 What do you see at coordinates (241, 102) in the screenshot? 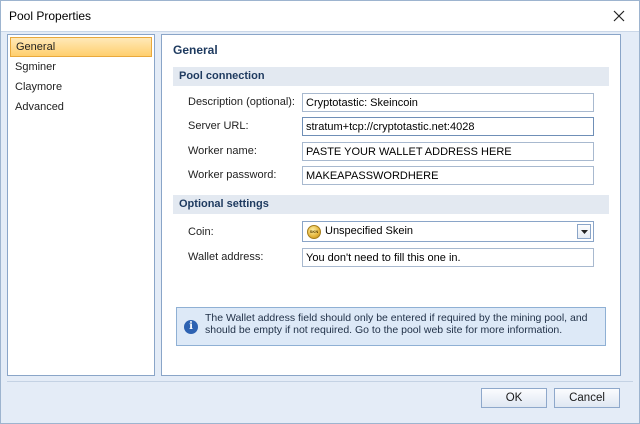
I see `description-label: Description (optional):` at bounding box center [241, 102].